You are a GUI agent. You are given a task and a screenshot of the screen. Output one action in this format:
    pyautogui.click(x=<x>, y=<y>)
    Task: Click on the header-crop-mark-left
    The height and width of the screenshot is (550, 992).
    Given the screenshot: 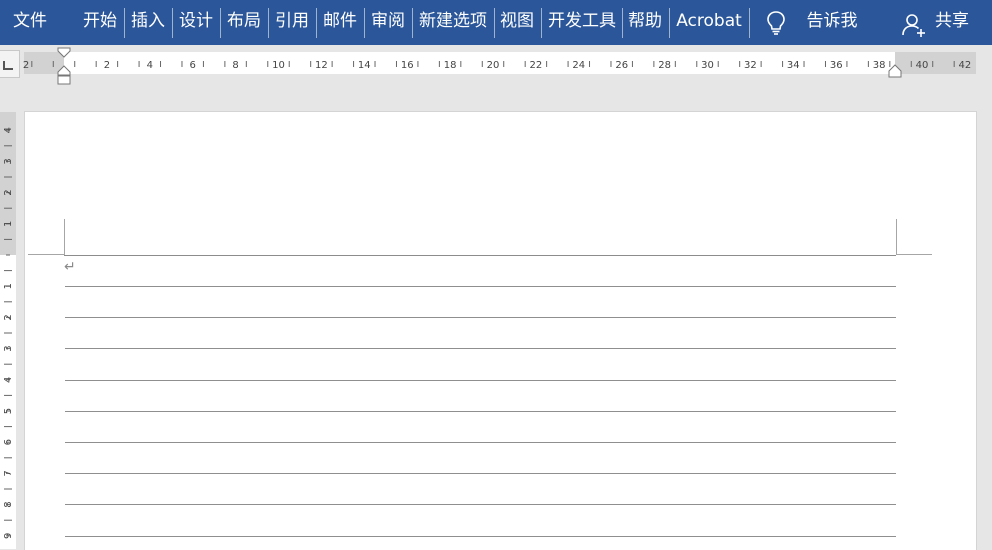 What is the action you would take?
    pyautogui.click(x=64, y=237)
    